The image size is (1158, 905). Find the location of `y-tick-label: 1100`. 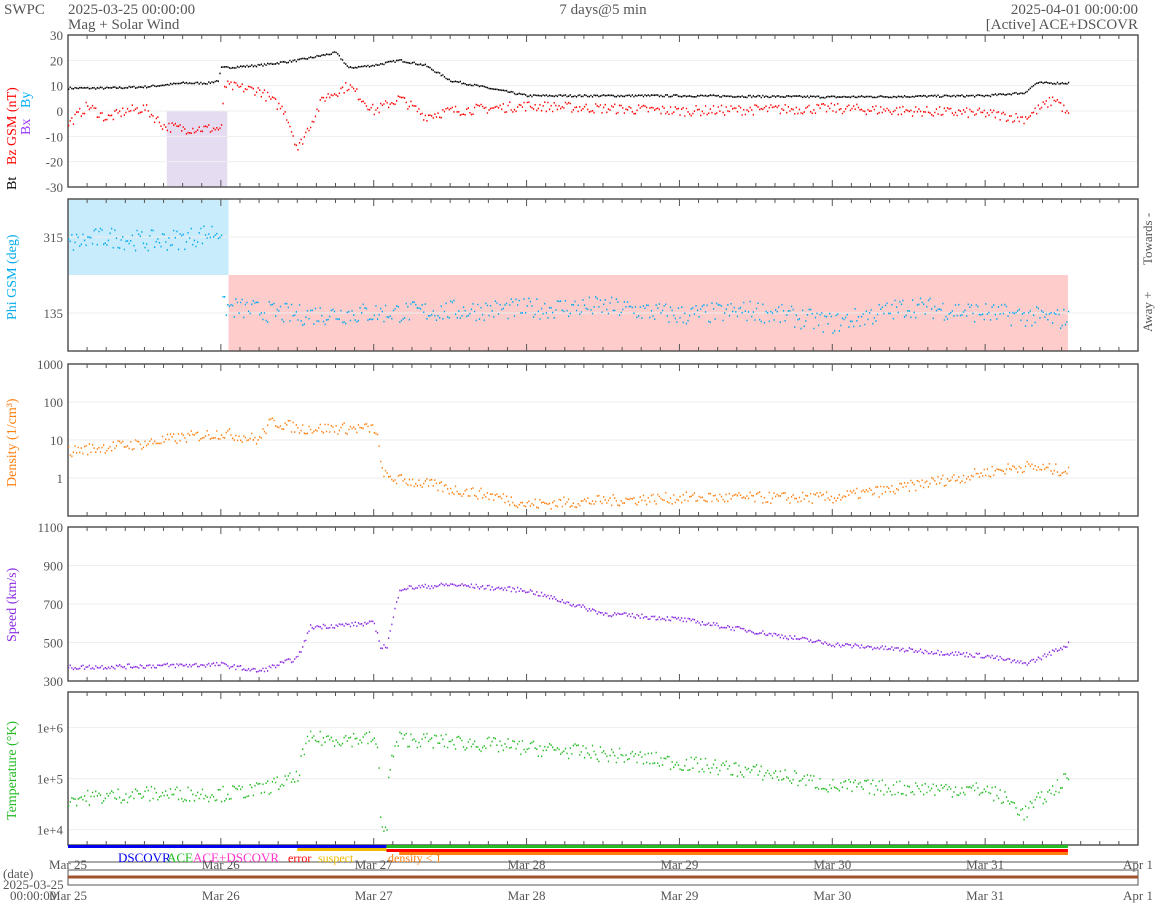

y-tick-label: 1100 is located at coordinates (50, 527).